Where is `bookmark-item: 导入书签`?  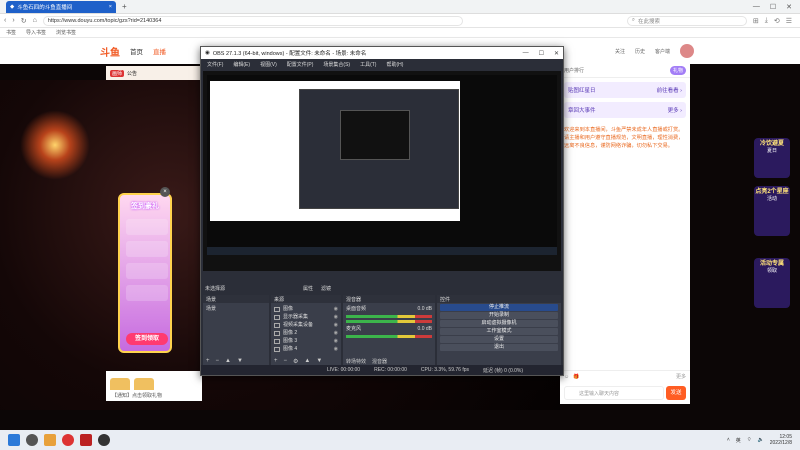
bookmark-item: 导入书签 is located at coordinates (36, 32).